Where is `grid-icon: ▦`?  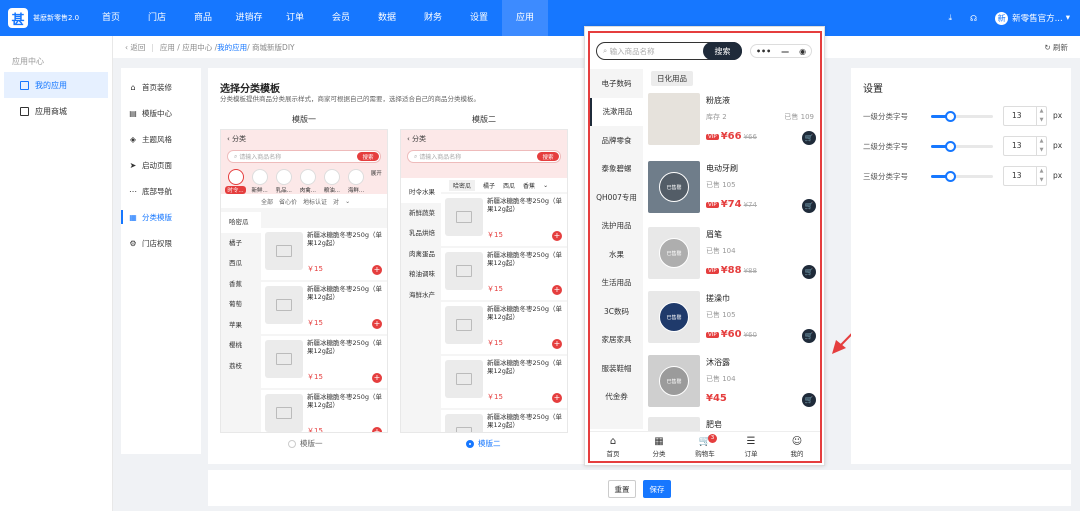 grid-icon: ▦ is located at coordinates (133, 217).